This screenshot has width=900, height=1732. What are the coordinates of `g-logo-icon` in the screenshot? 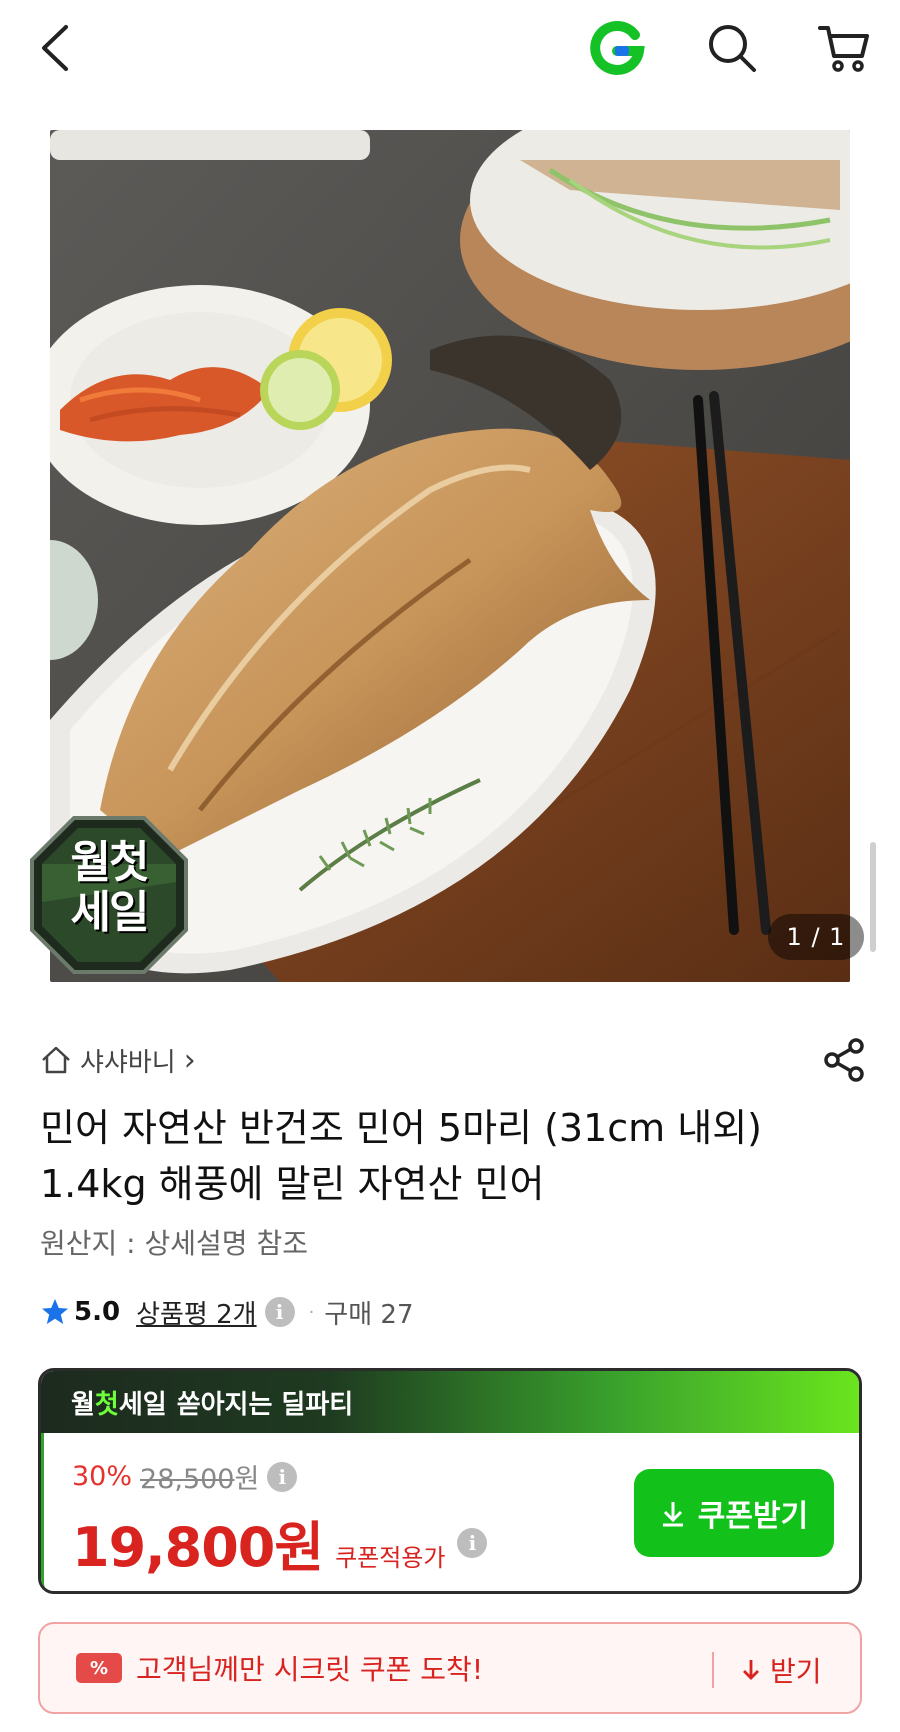 It's located at (617, 48).